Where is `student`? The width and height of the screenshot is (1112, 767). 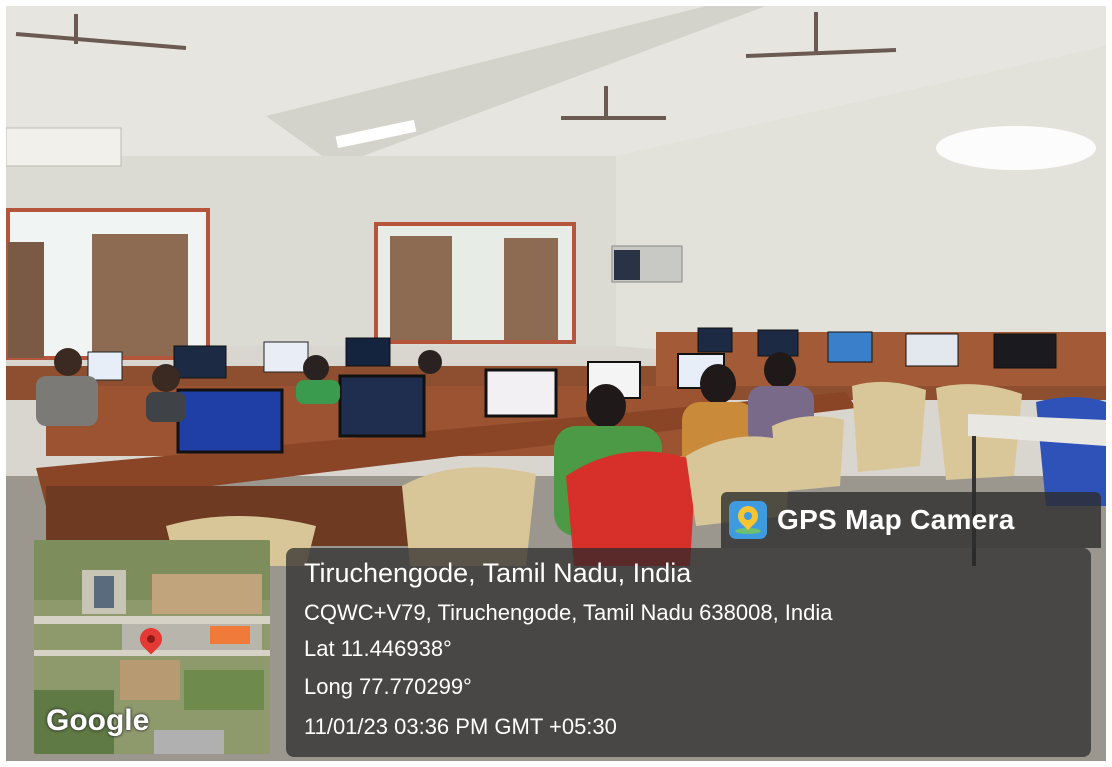 student is located at coordinates (430, 362).